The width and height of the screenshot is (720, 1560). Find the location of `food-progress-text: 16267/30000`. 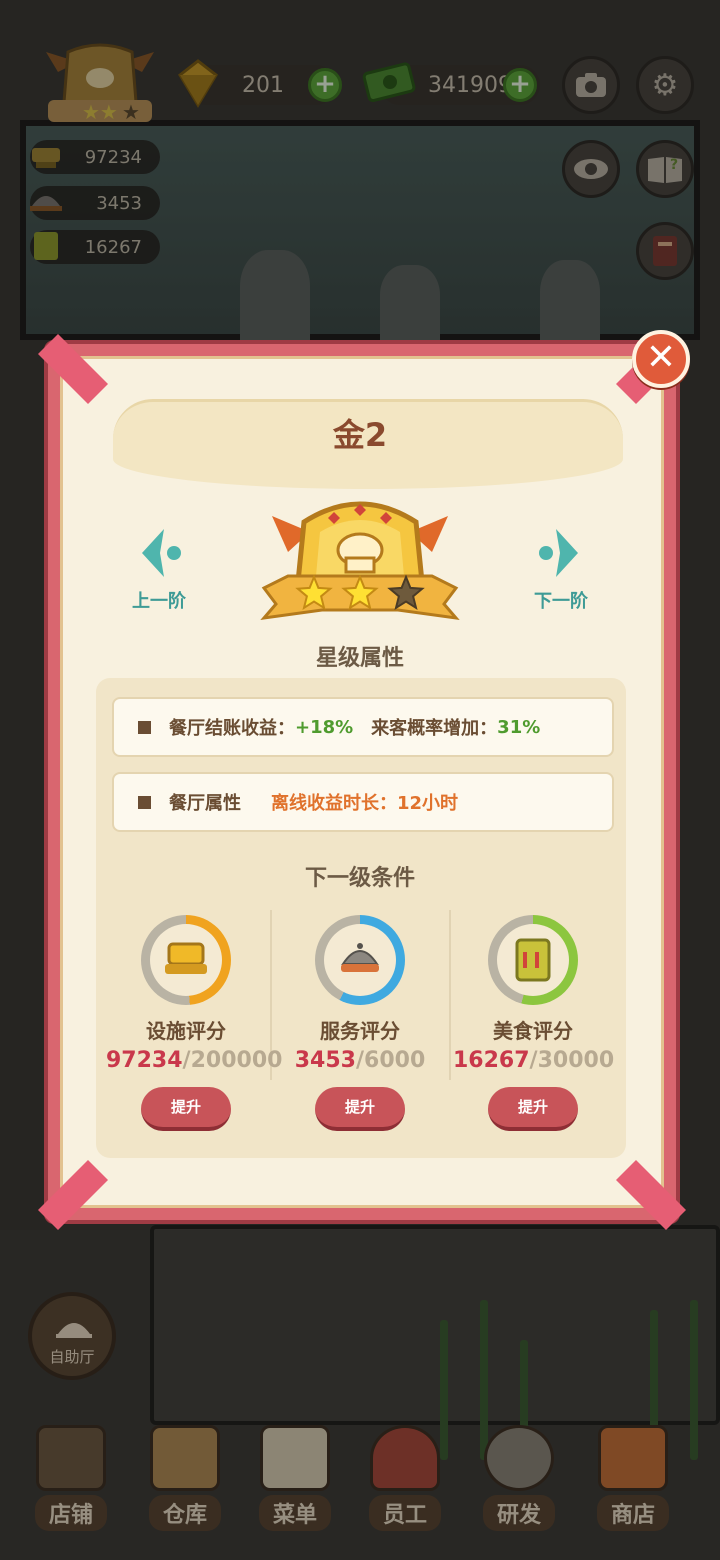

food-progress-text: 16267/30000 is located at coordinates (534, 1060).